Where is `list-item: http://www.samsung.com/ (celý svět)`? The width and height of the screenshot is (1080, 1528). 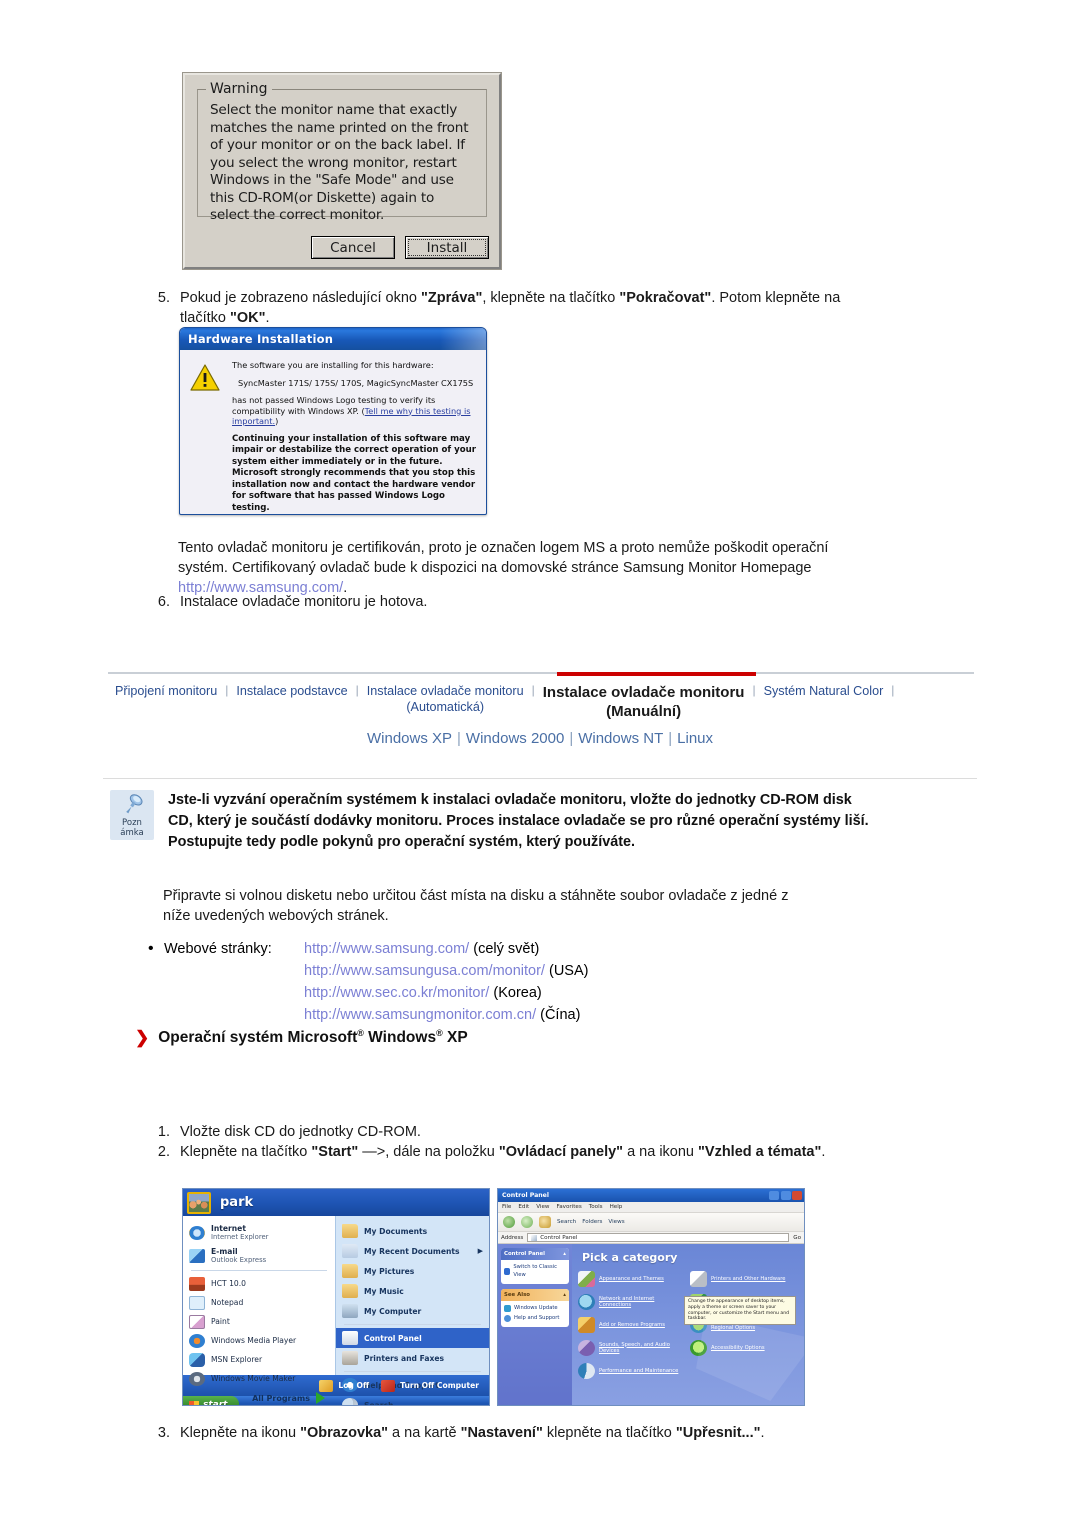 list-item: http://www.samsung.com/ (celý svět) is located at coordinates (446, 949).